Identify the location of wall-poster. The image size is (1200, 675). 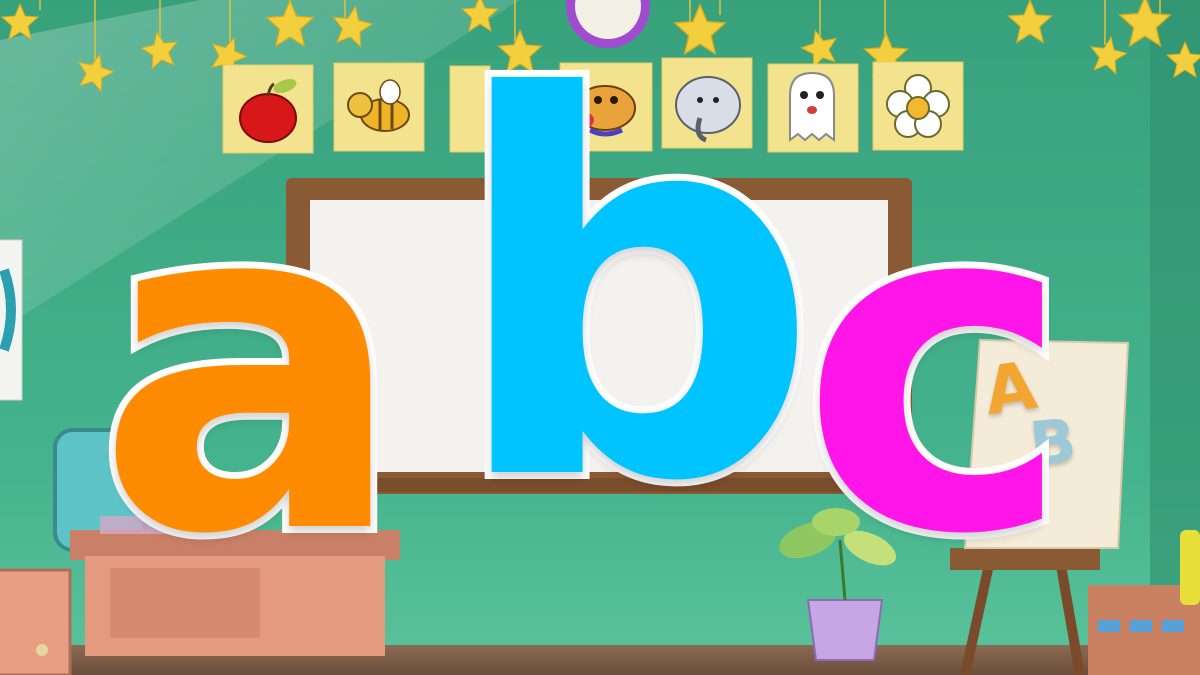
(11, 320).